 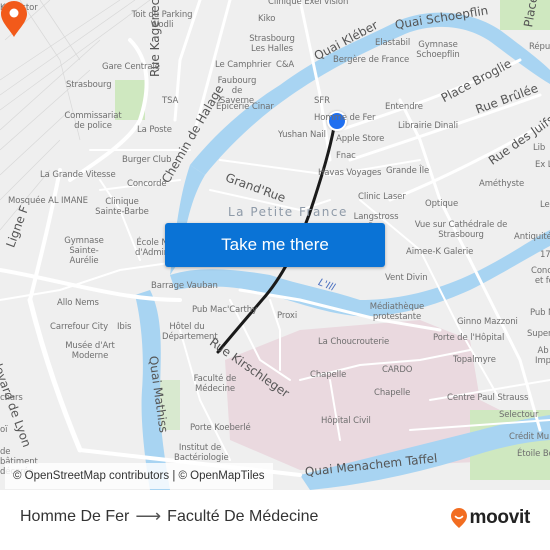 I want to click on poi-label: Elastabil, so click(x=393, y=43).